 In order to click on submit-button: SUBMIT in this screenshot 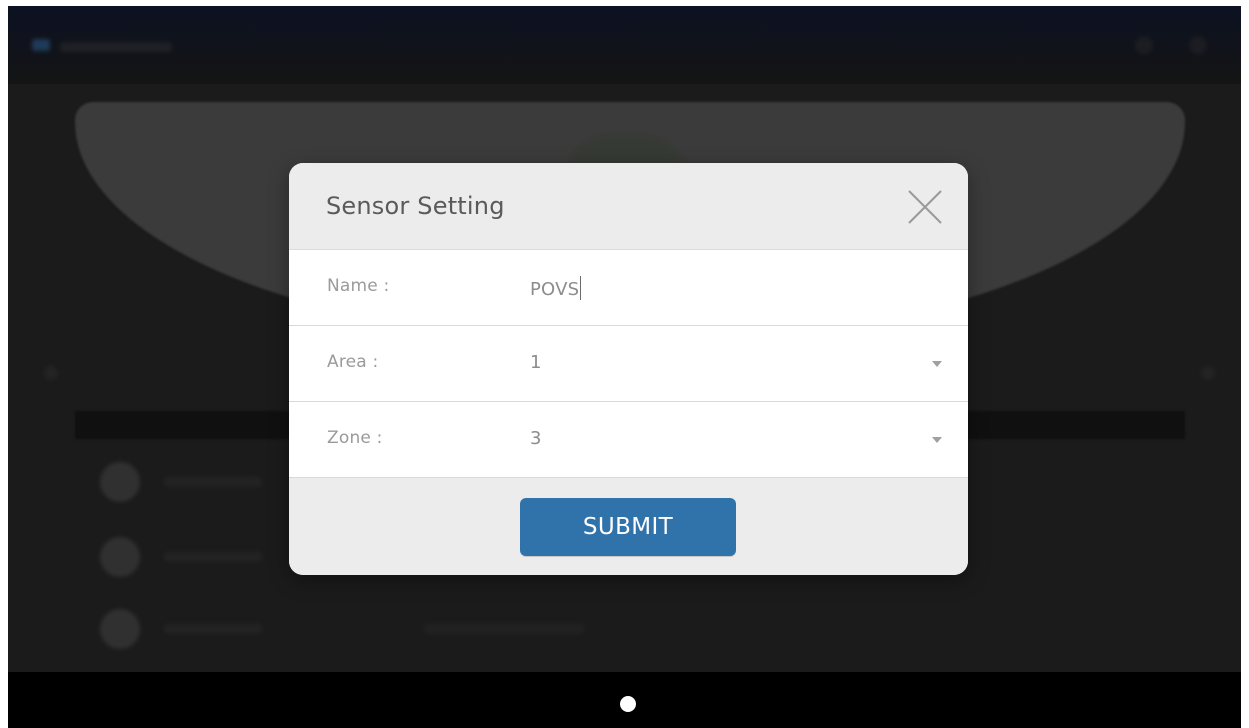, I will do `click(628, 527)`.